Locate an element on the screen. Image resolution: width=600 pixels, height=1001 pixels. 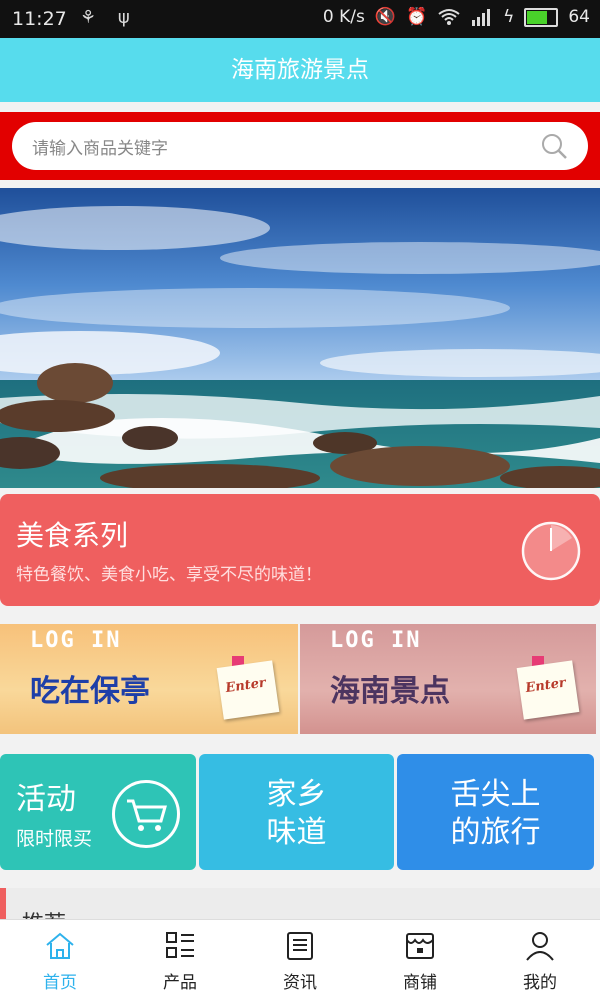
recommend-label: 推荐 is located at coordinates (44, 913).